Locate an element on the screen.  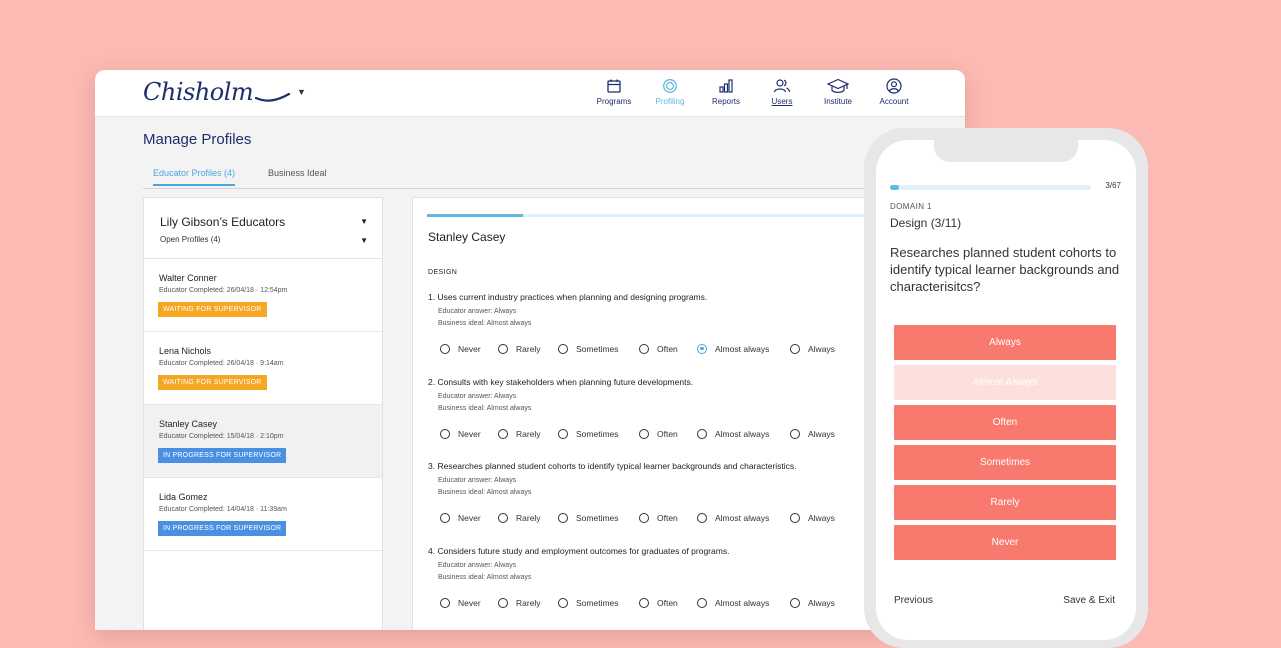
status-badge: WAITING FOR SUPERVISOR is located at coordinates (212, 382).